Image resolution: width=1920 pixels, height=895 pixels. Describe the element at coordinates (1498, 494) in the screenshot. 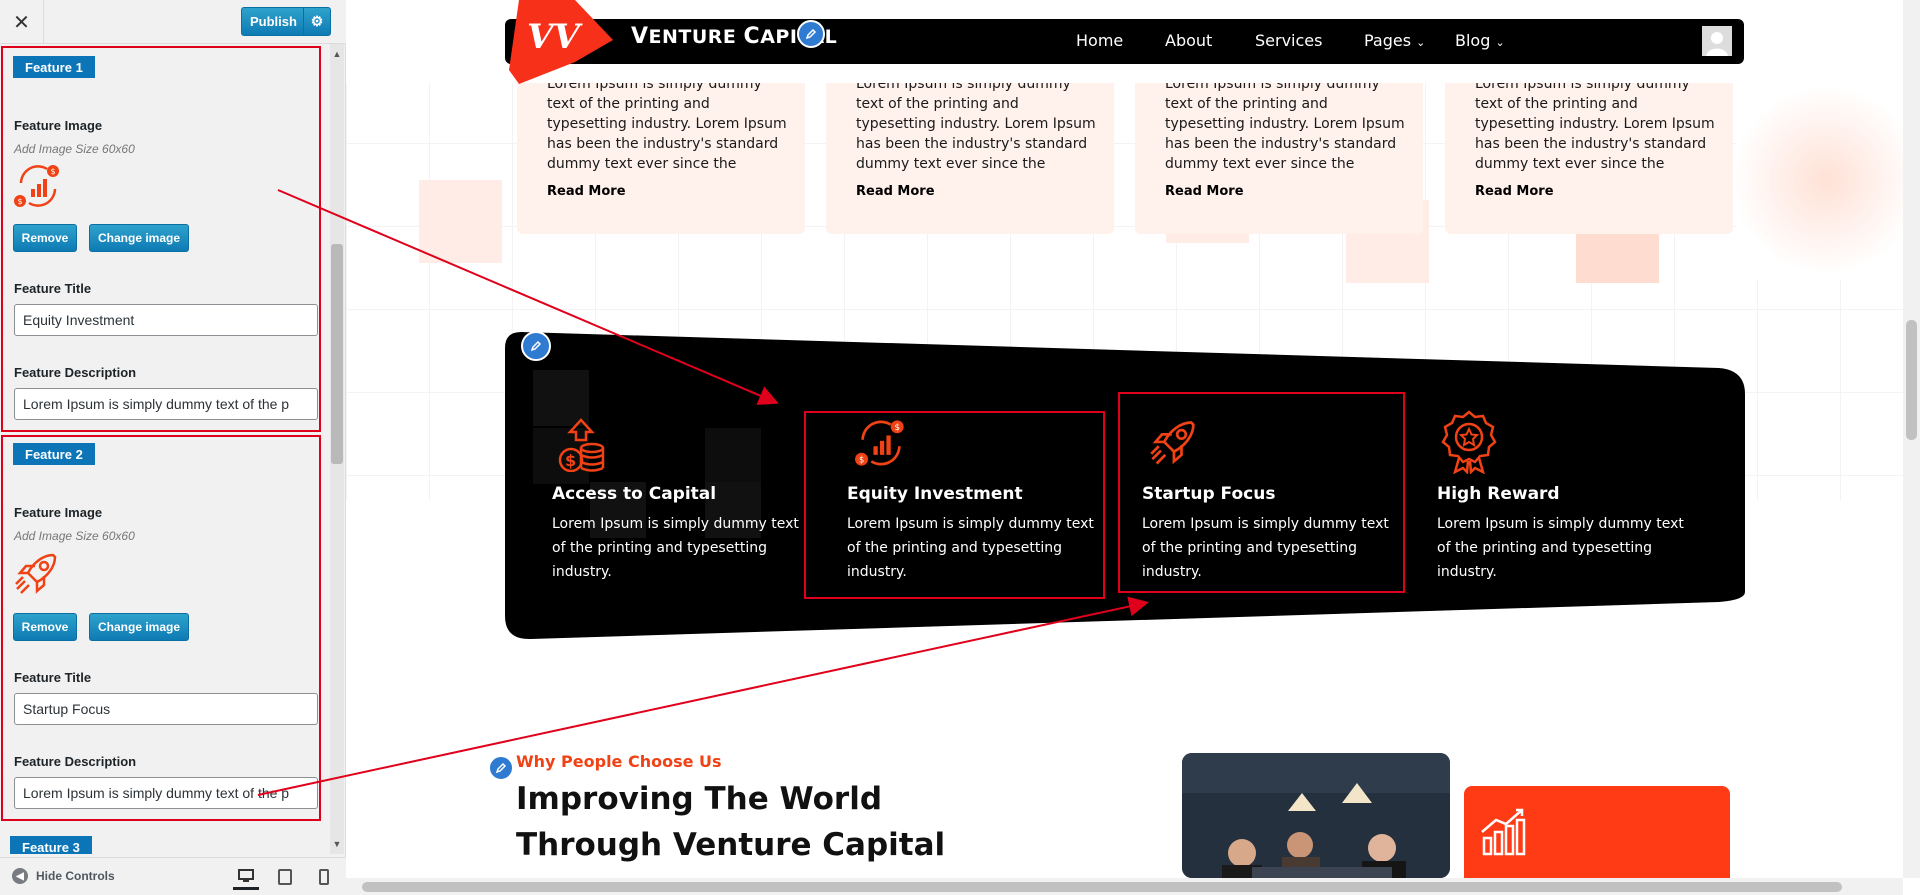

I see `feature-title: High Reward` at that location.